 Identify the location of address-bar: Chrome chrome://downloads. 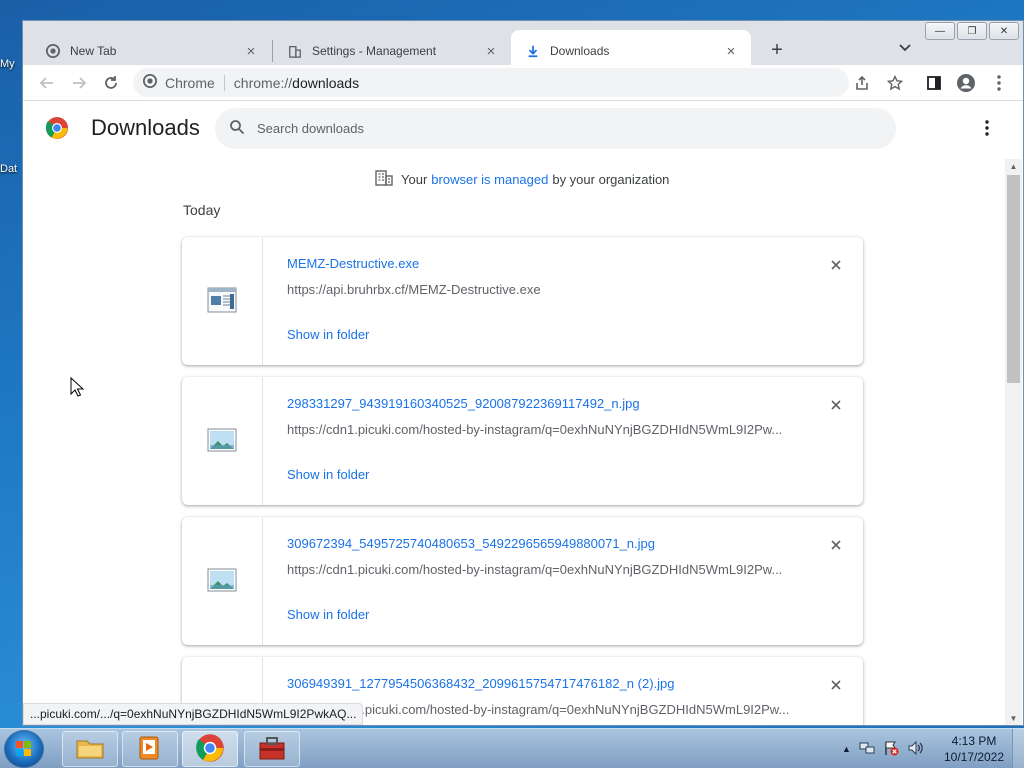
(491, 82).